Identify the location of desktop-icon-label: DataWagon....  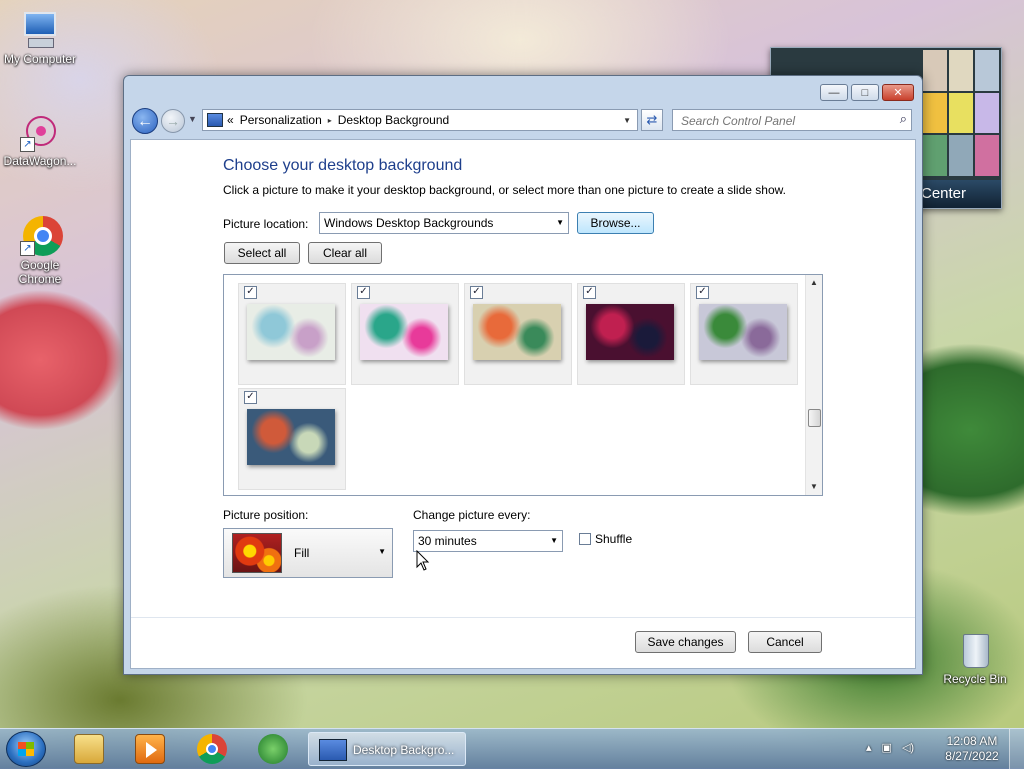
(40, 161).